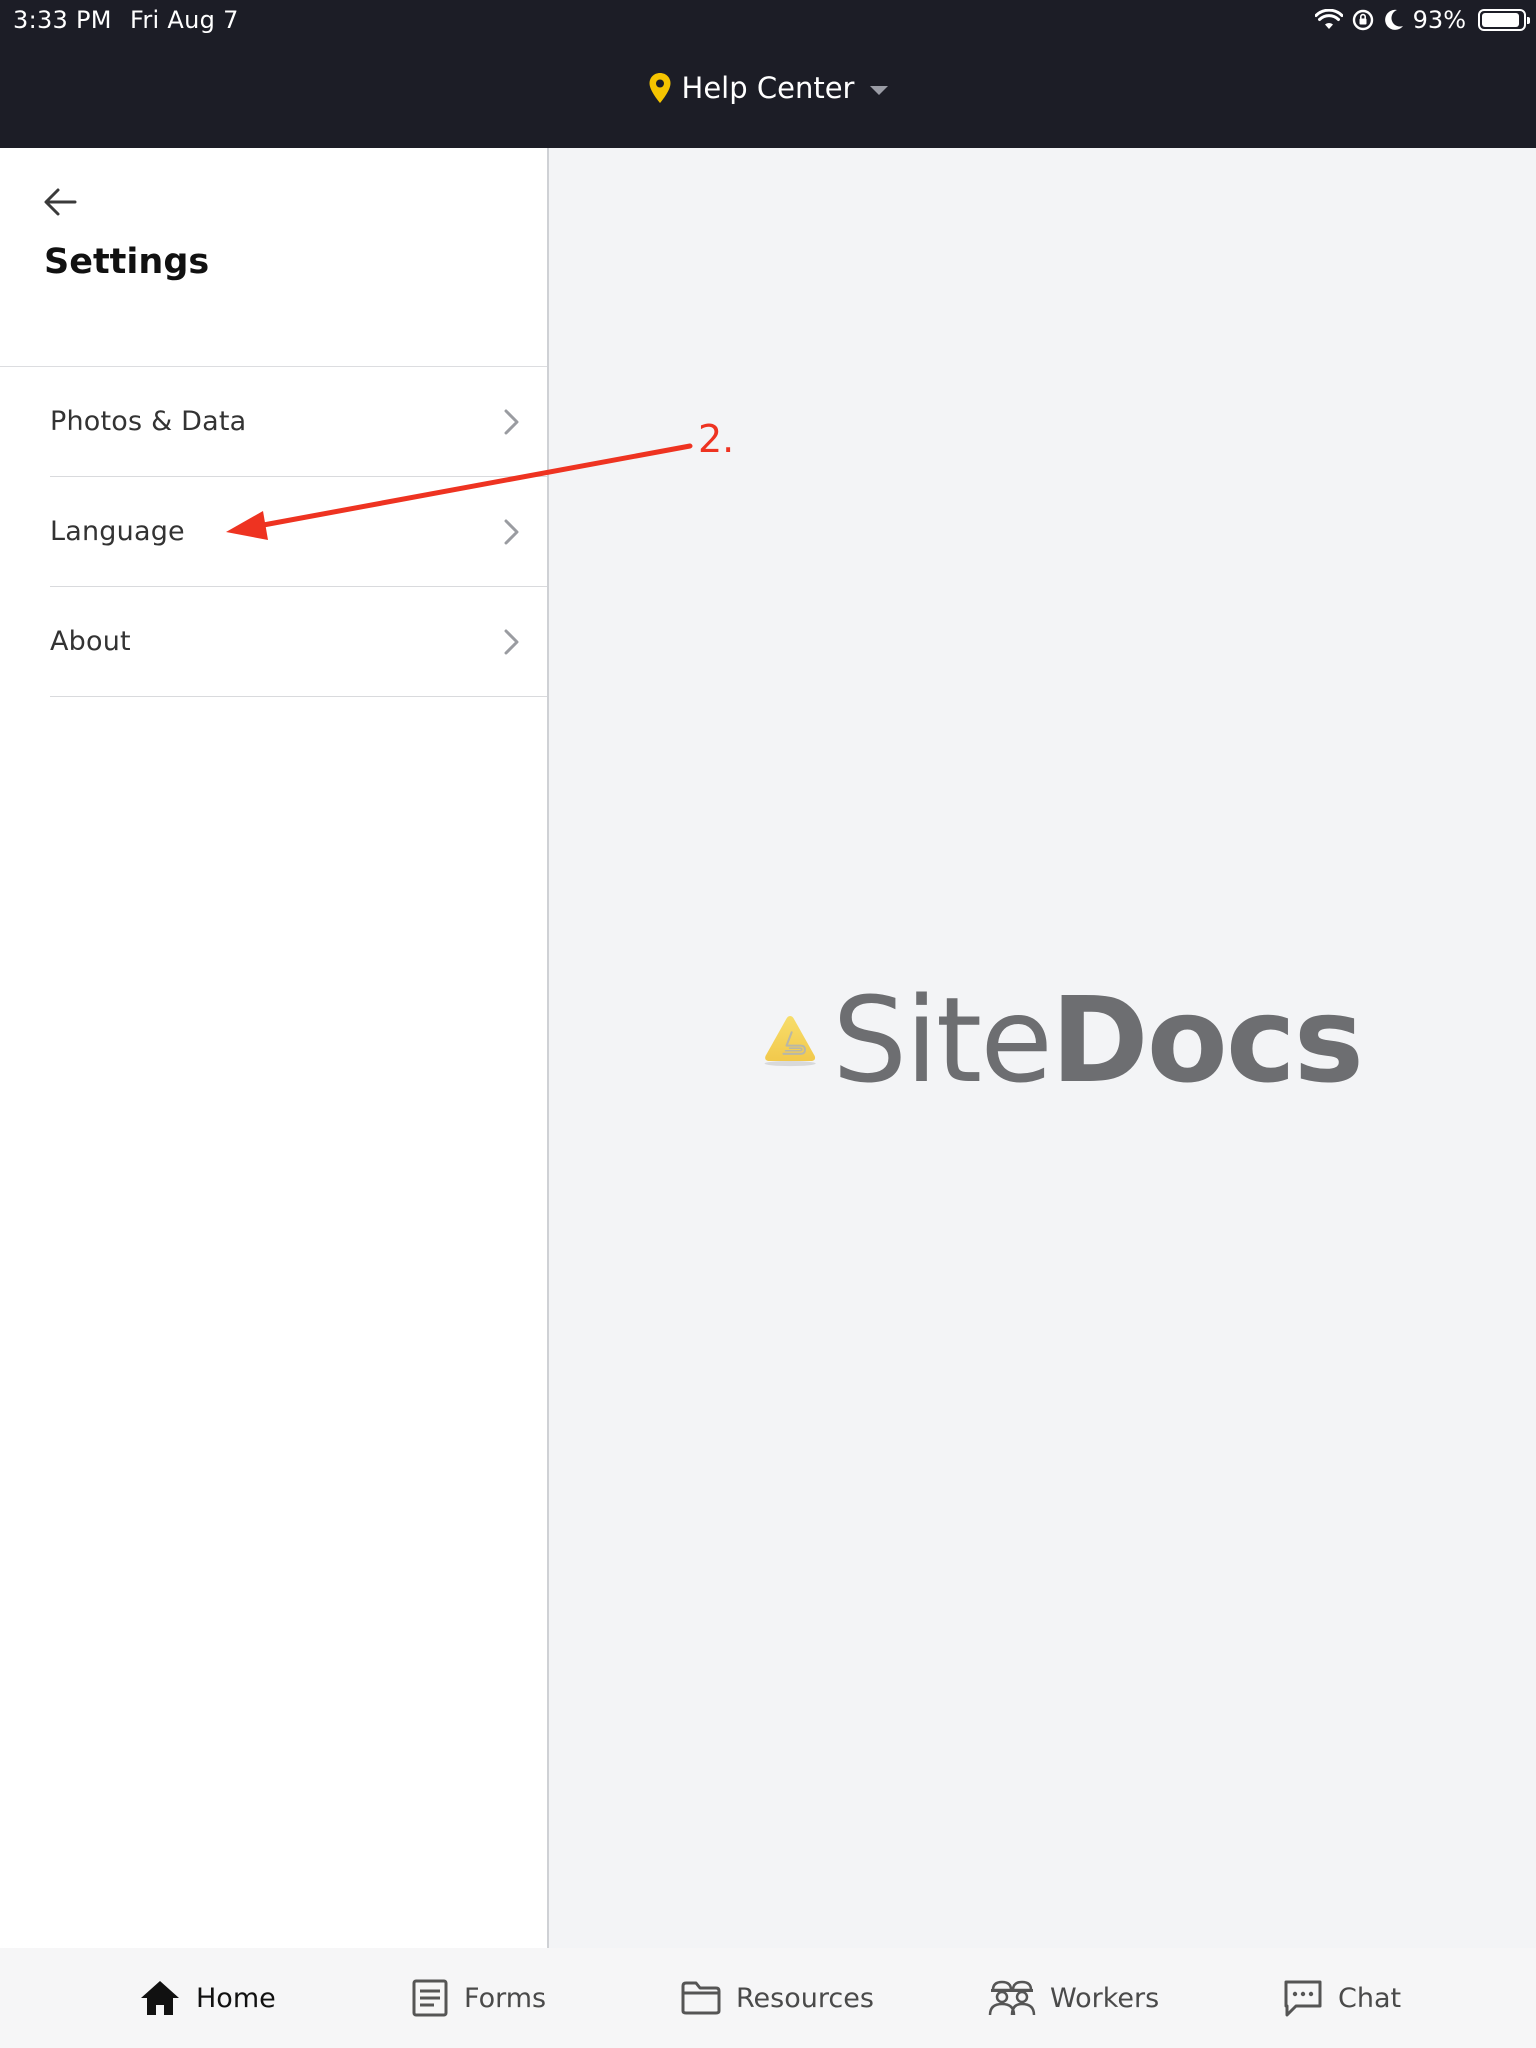  Describe the element at coordinates (127, 262) in the screenshot. I see `page-title: Settings` at that location.